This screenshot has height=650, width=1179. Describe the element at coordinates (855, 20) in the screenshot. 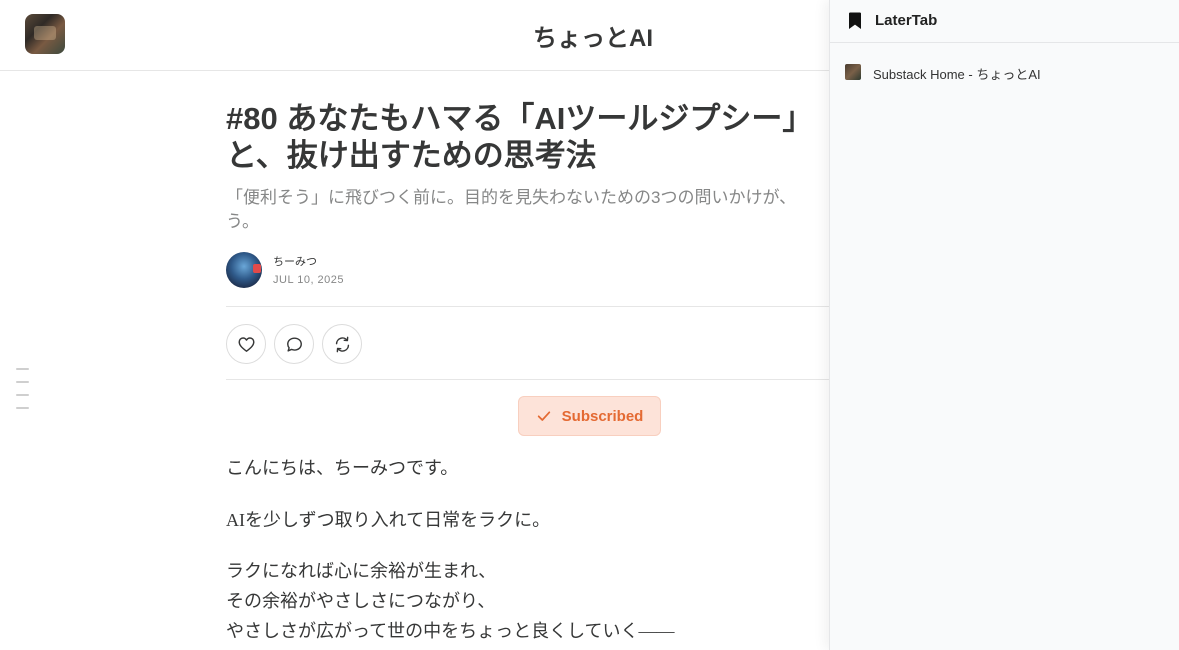

I see `bookmark-icon` at that location.